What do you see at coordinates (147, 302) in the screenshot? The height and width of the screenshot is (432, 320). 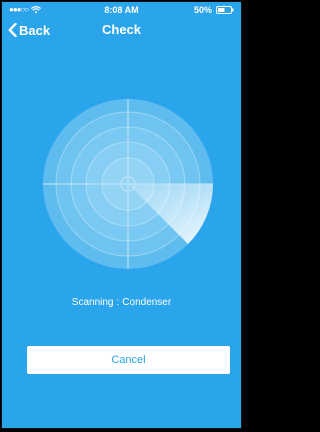 I see `scan-target: Condenser` at bounding box center [147, 302].